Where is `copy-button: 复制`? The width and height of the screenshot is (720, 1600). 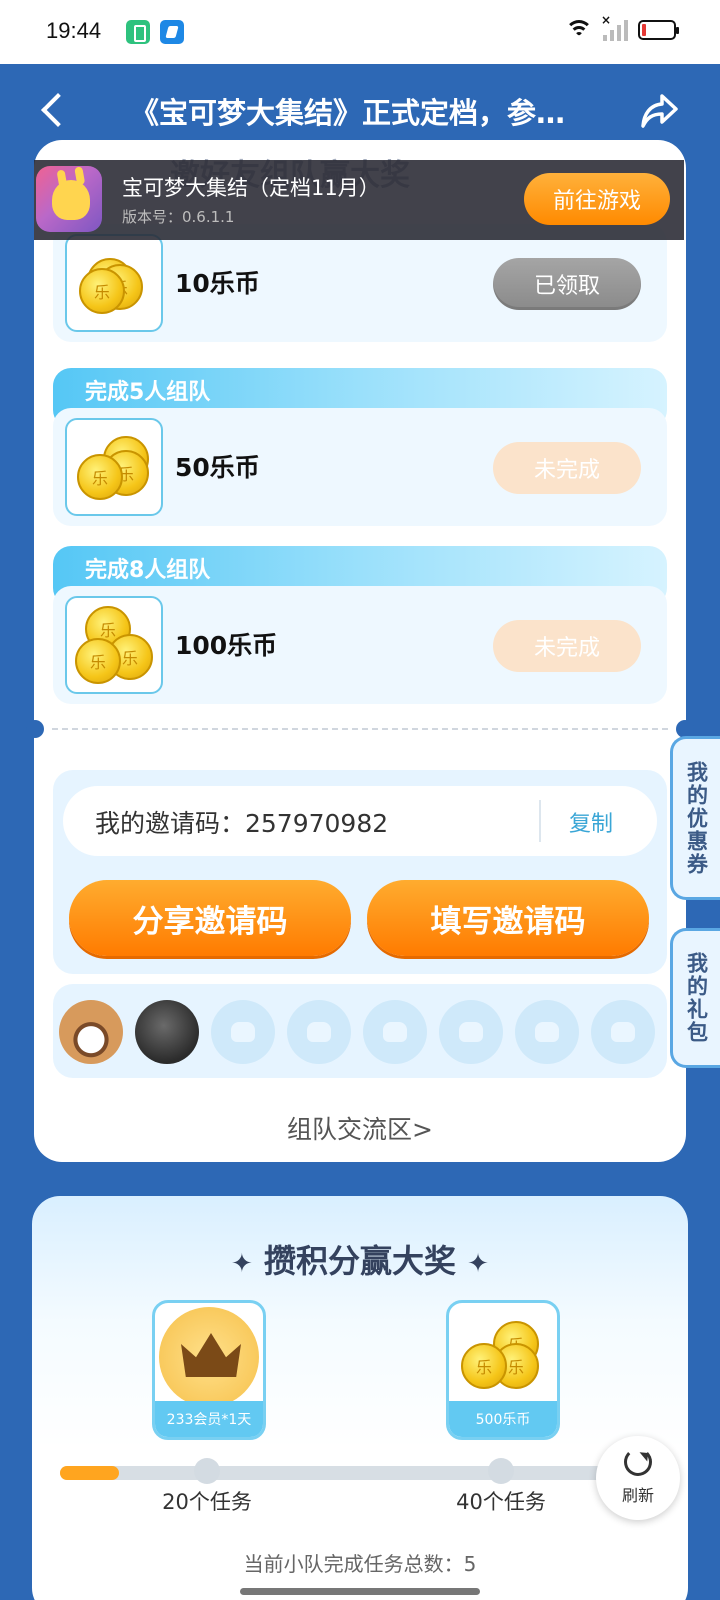 copy-button: 复制 is located at coordinates (591, 822).